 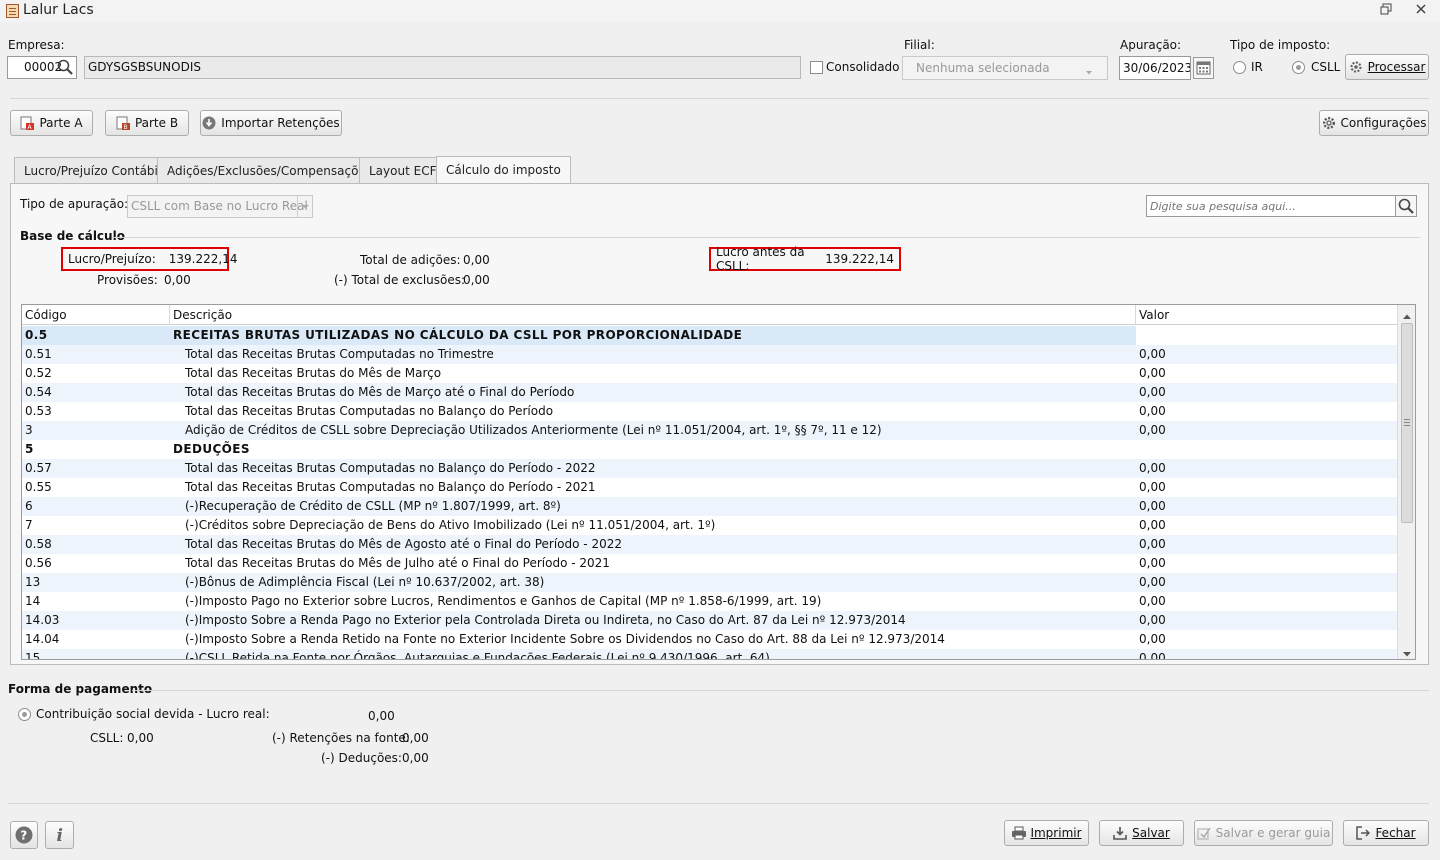 I want to click on csll-pagamento-label: CSLL:, so click(x=107, y=738).